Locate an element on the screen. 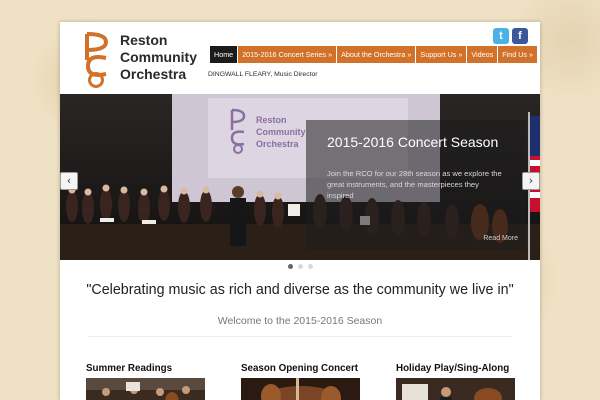  read-more-link: Read More is located at coordinates (500, 238).